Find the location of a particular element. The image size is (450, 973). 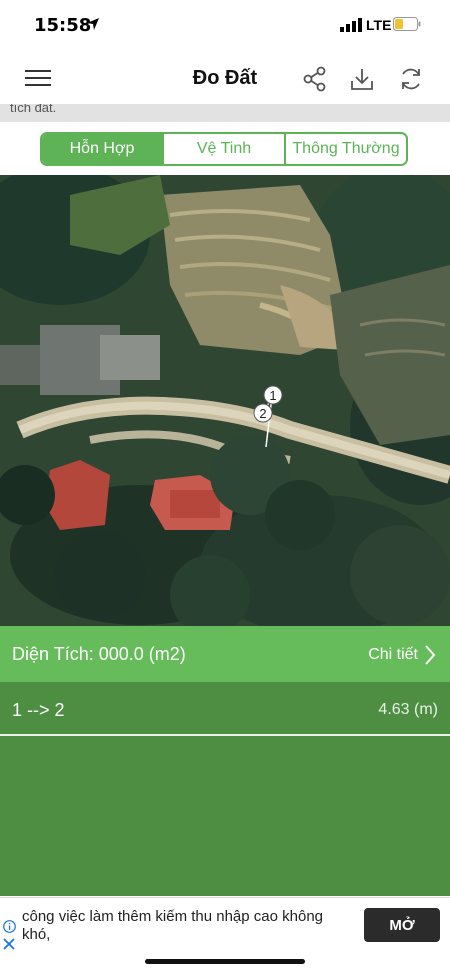

map-marker-2: 2 is located at coordinates (263, 413).